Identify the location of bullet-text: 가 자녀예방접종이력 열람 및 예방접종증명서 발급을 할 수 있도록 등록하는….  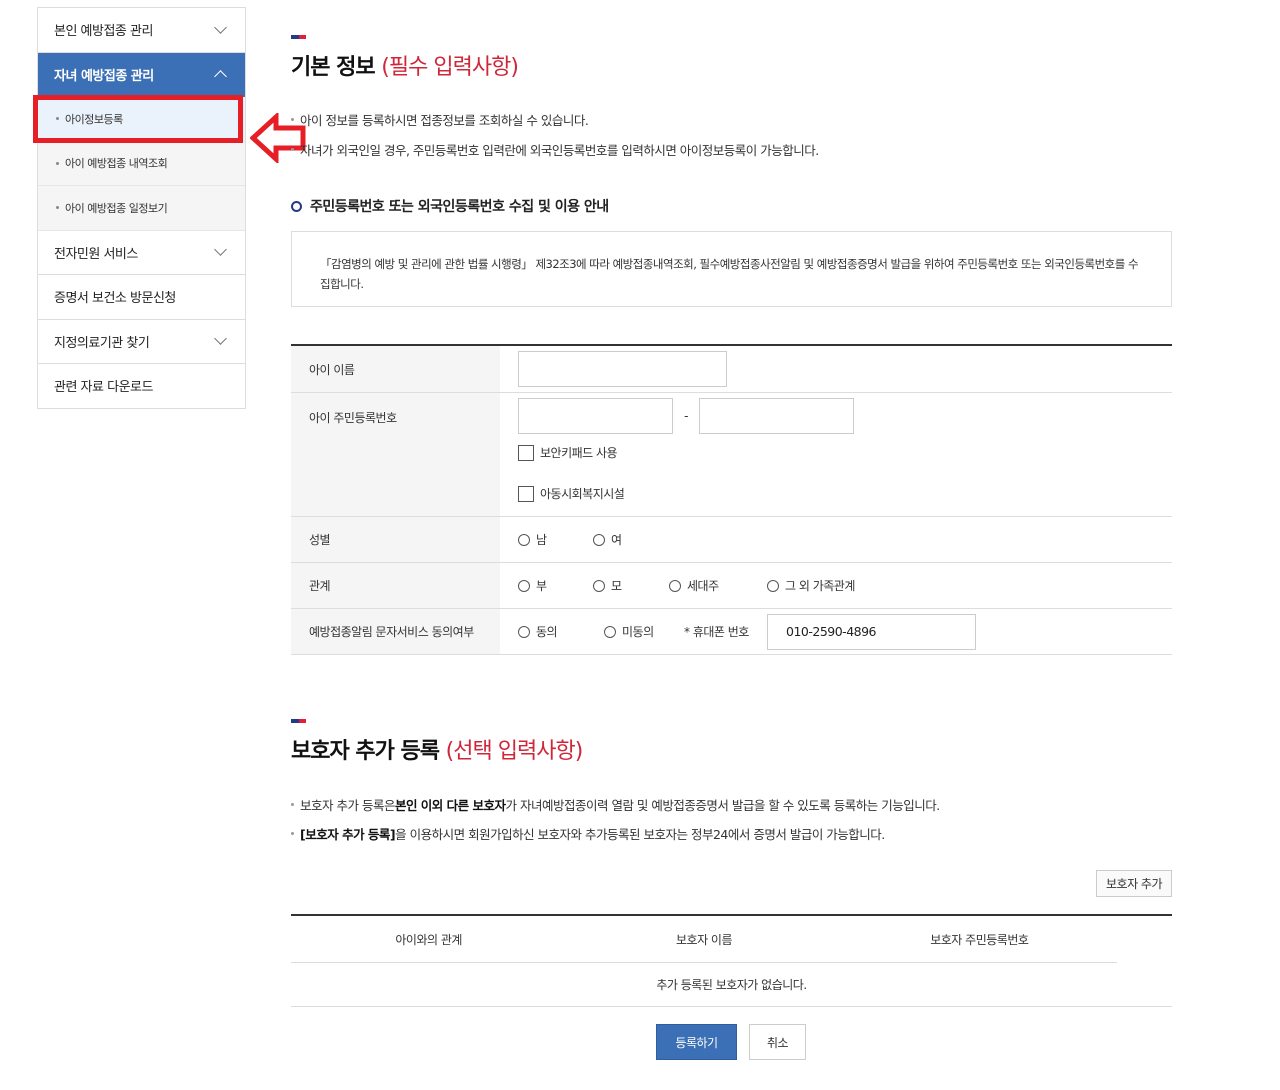
(723, 805).